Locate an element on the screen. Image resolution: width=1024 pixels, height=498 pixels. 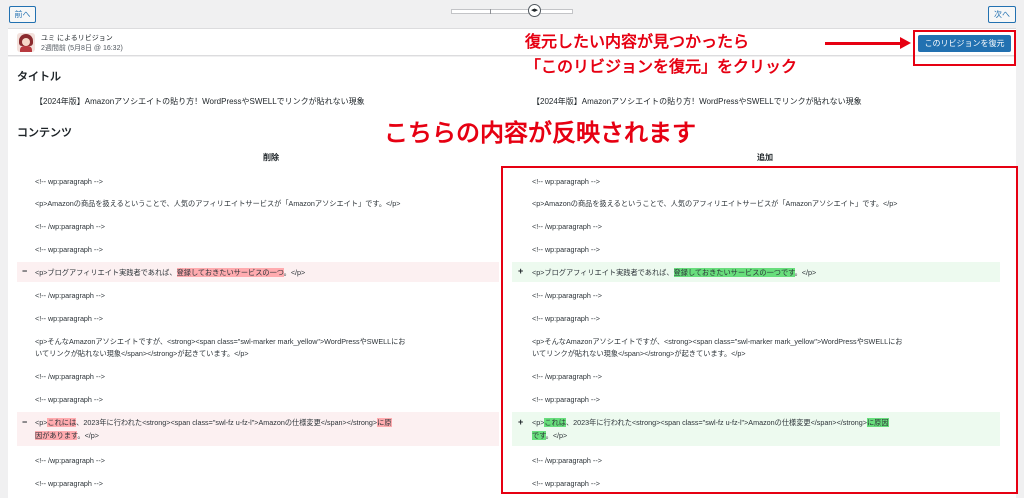
revision-author: ユミ によるリビジョン is located at coordinates (77, 38).